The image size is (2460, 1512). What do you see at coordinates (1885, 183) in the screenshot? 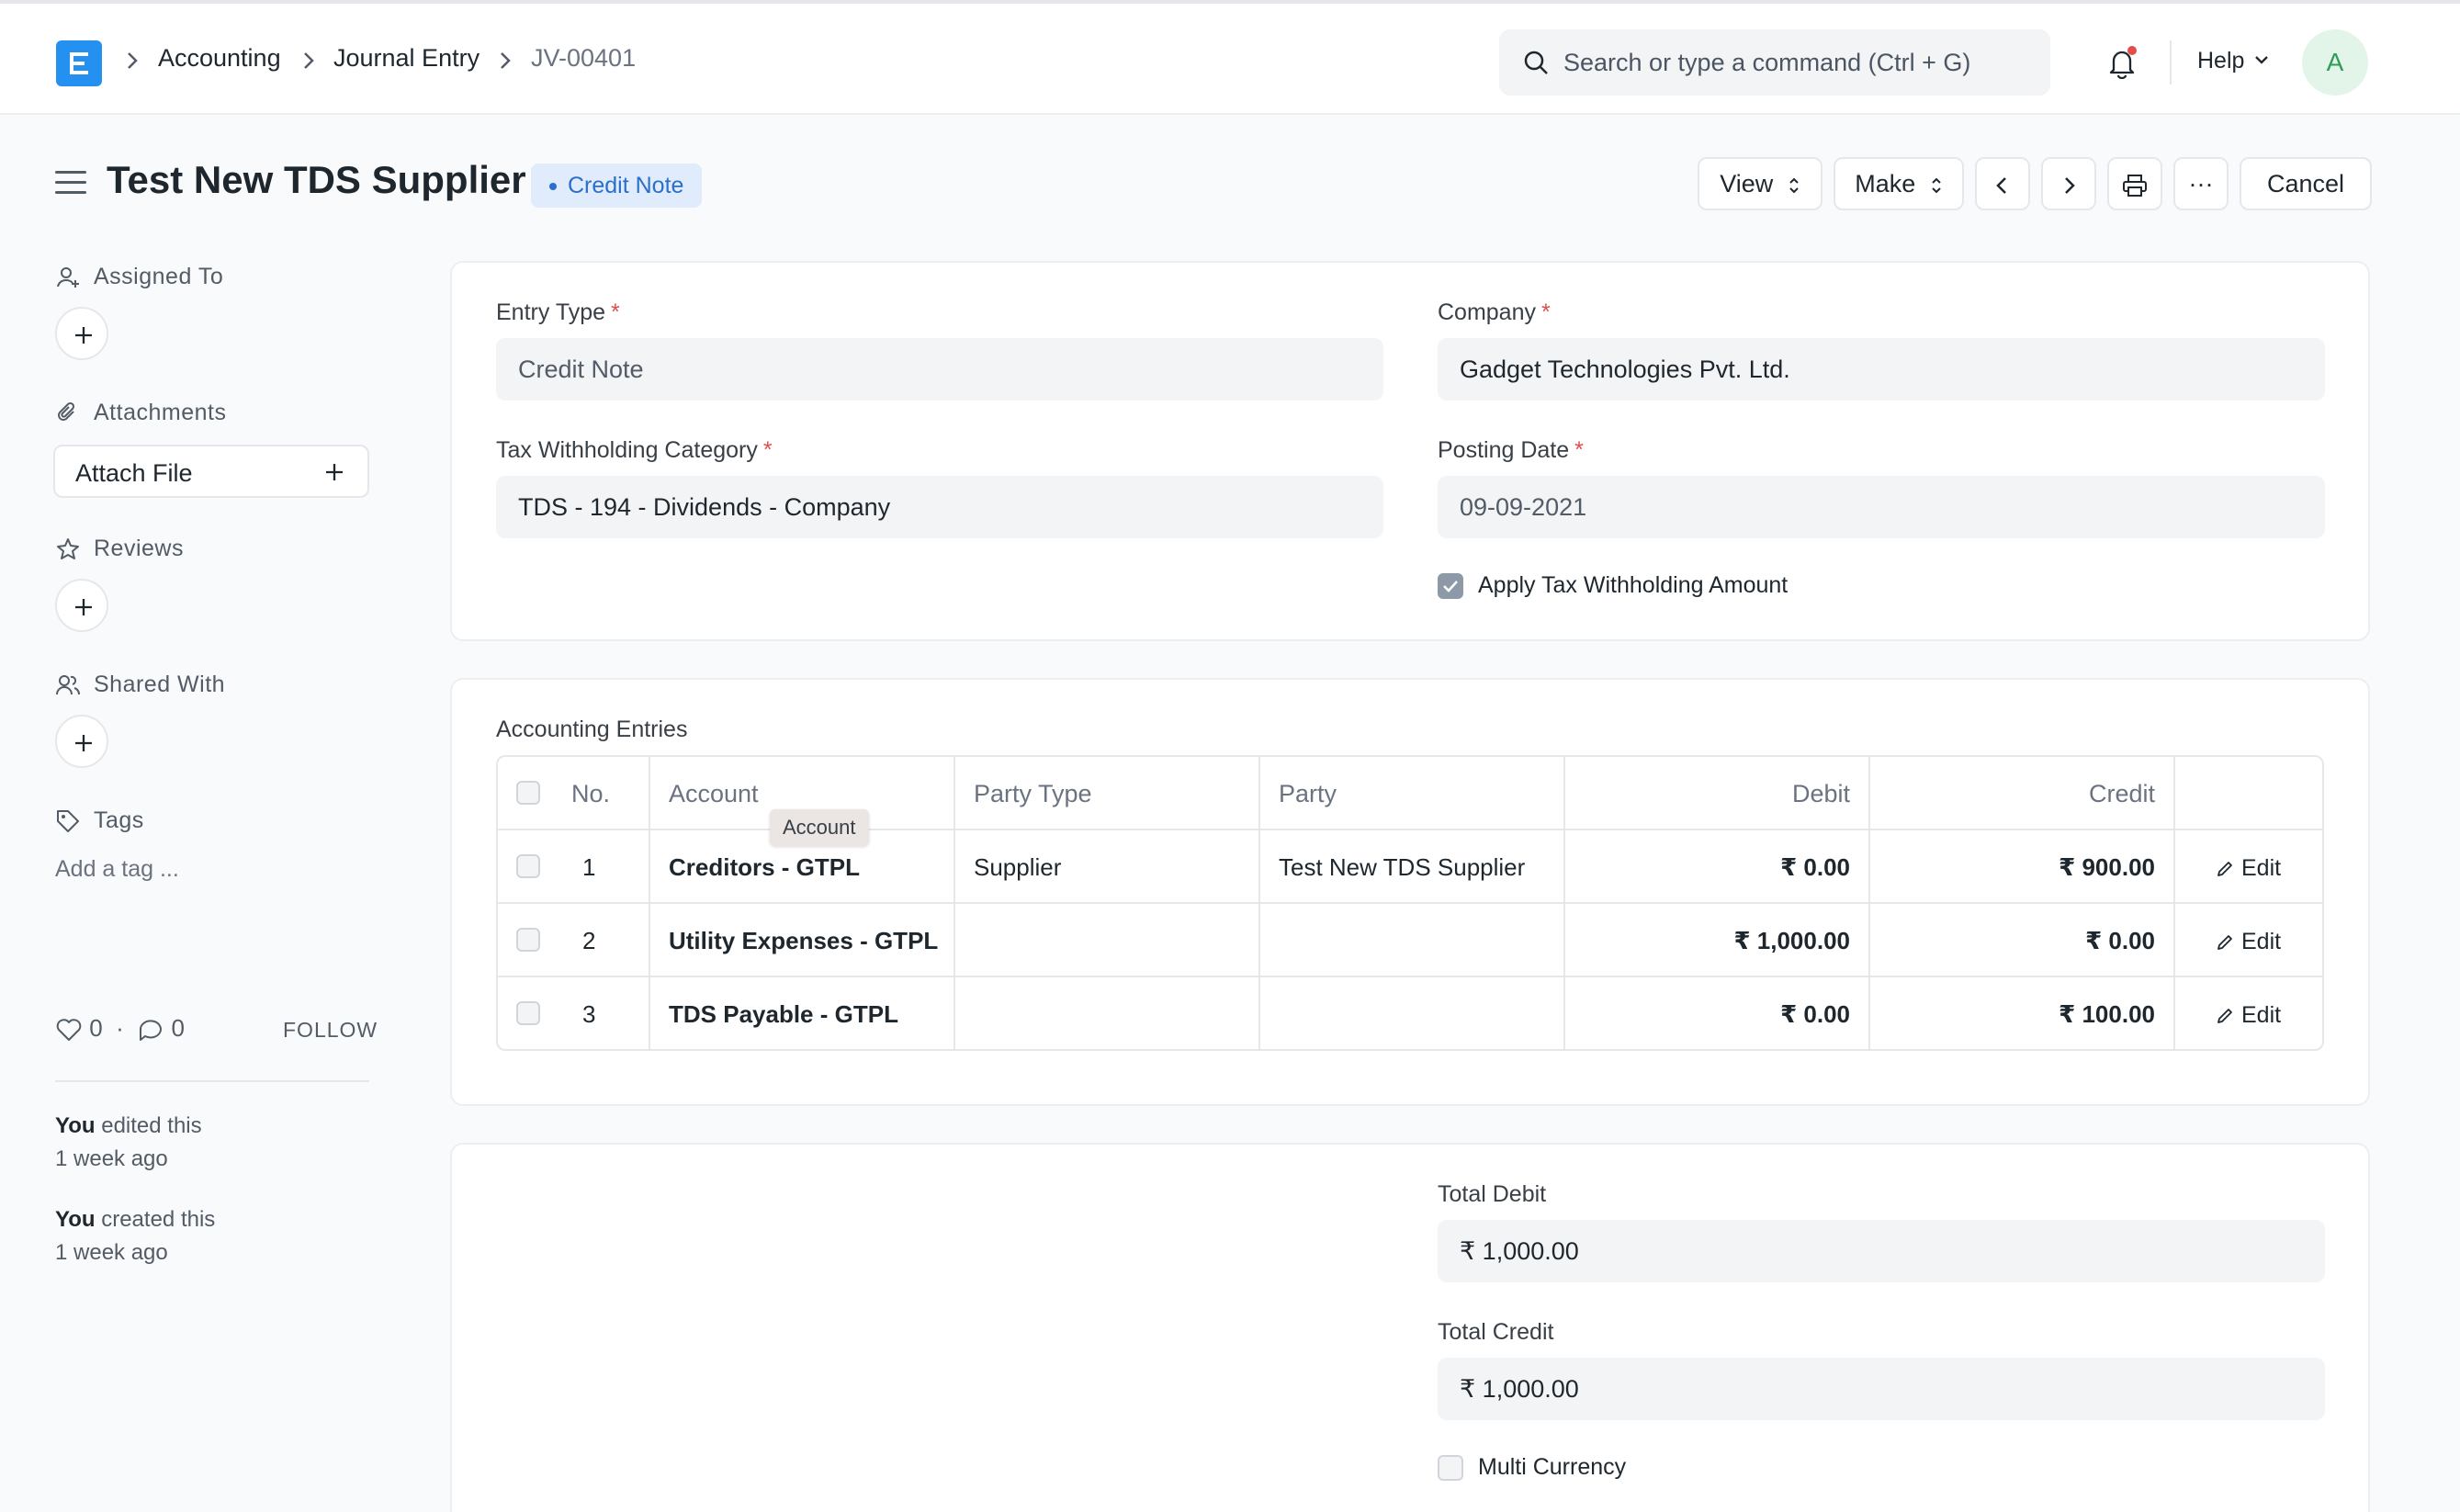
I see `make-button-label: Make` at bounding box center [1885, 183].